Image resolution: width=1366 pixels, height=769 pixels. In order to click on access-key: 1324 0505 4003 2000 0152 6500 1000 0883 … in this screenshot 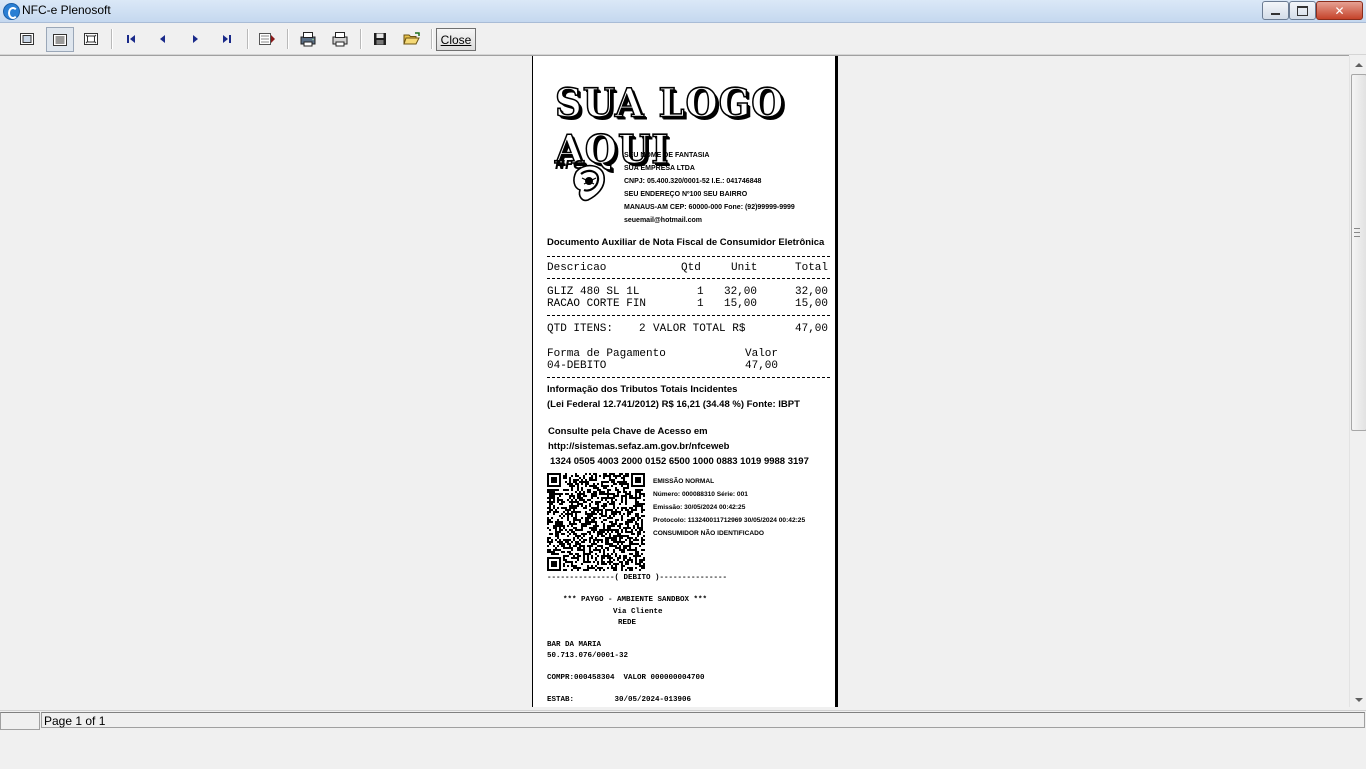, I will do `click(679, 461)`.